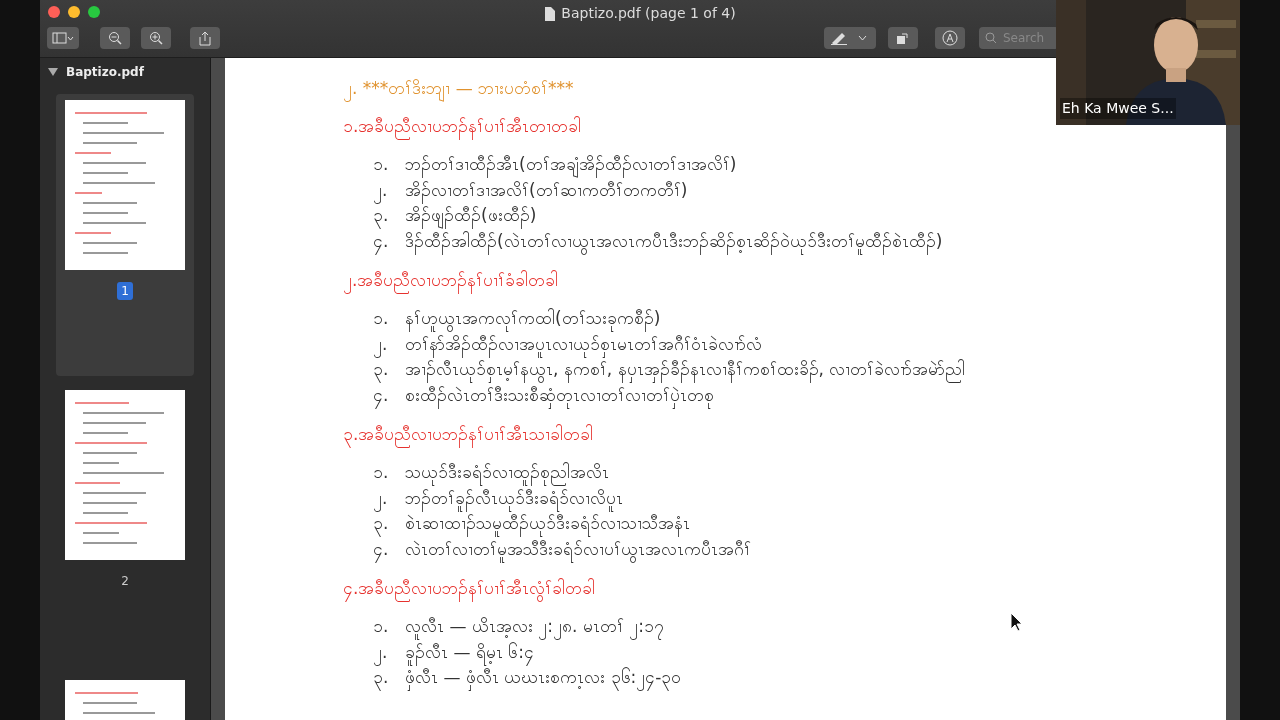 The image size is (1280, 720). I want to click on list-item-text: တၢ်နာ်အိၣ်ထီၣ်လၢအပူၤလၢယုၥ်စှၤမၤတၢ်အဂီၢ်ဝံၤခဲလၢာ်လံ, so click(583, 344).